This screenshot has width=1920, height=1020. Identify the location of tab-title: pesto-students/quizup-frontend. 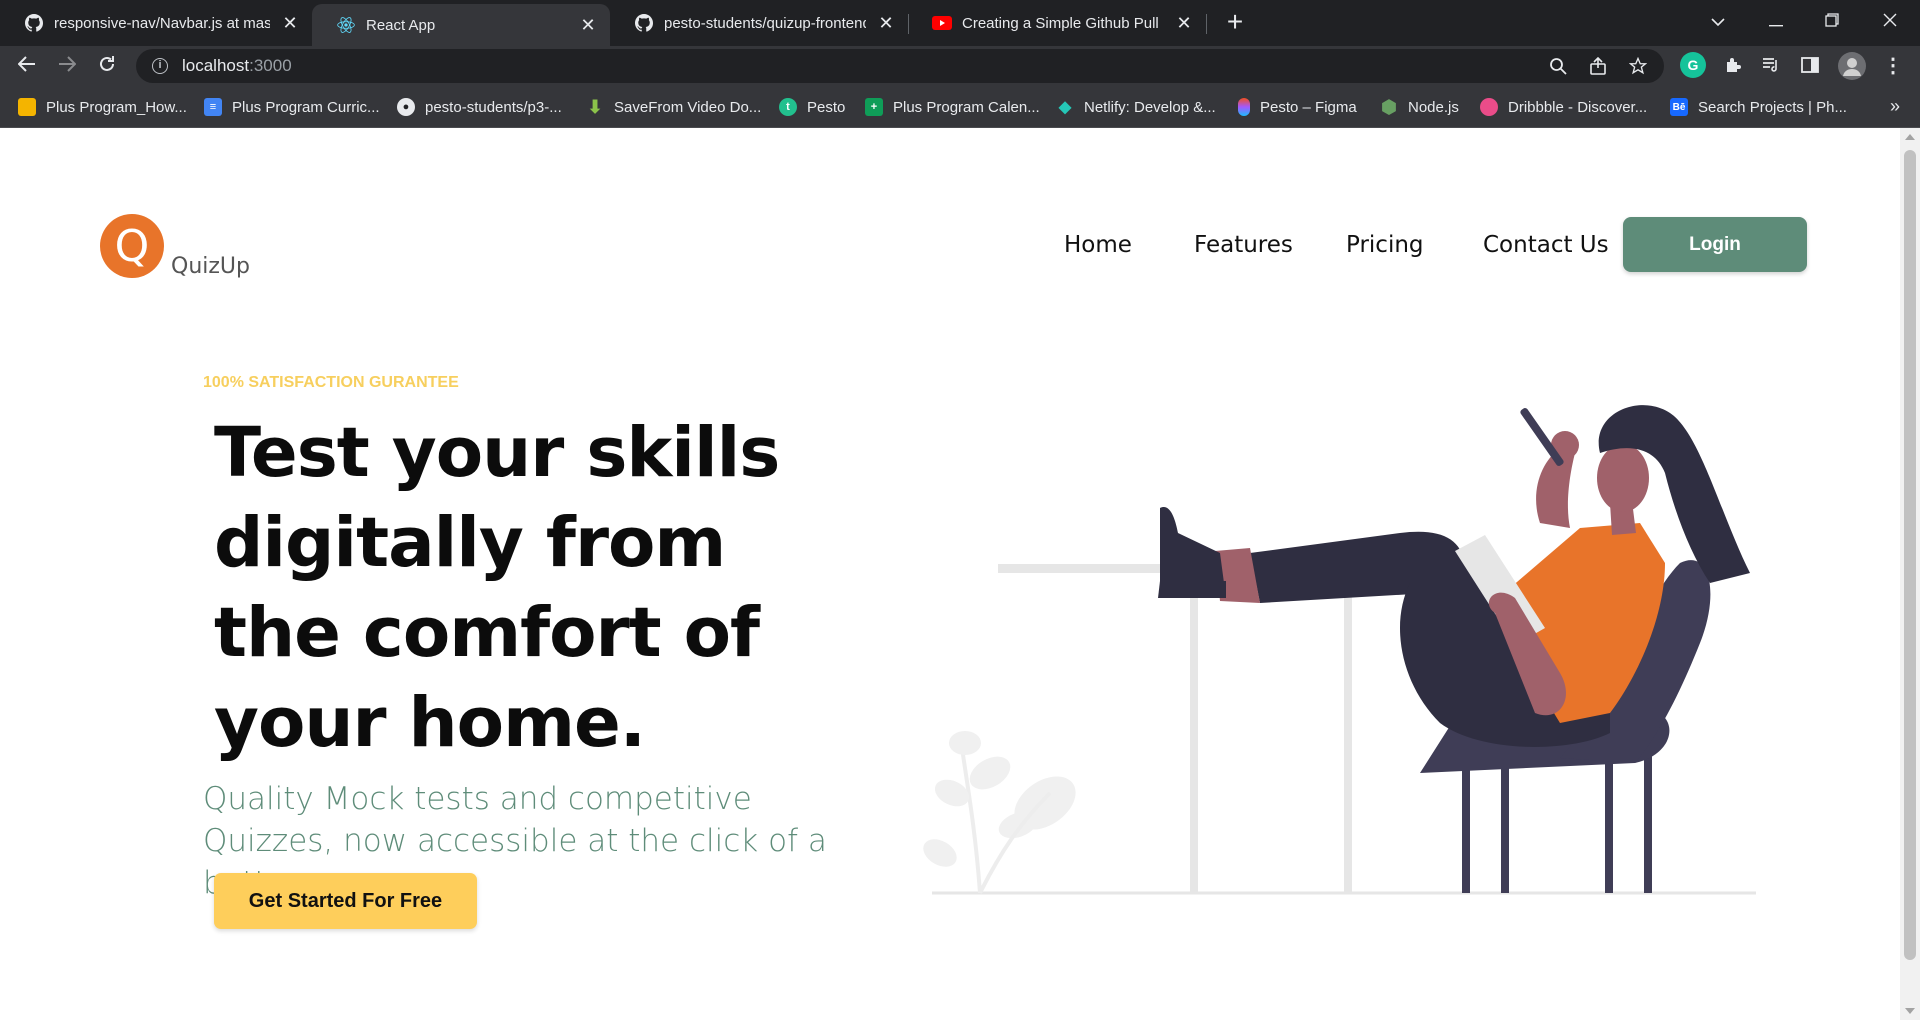
(765, 23).